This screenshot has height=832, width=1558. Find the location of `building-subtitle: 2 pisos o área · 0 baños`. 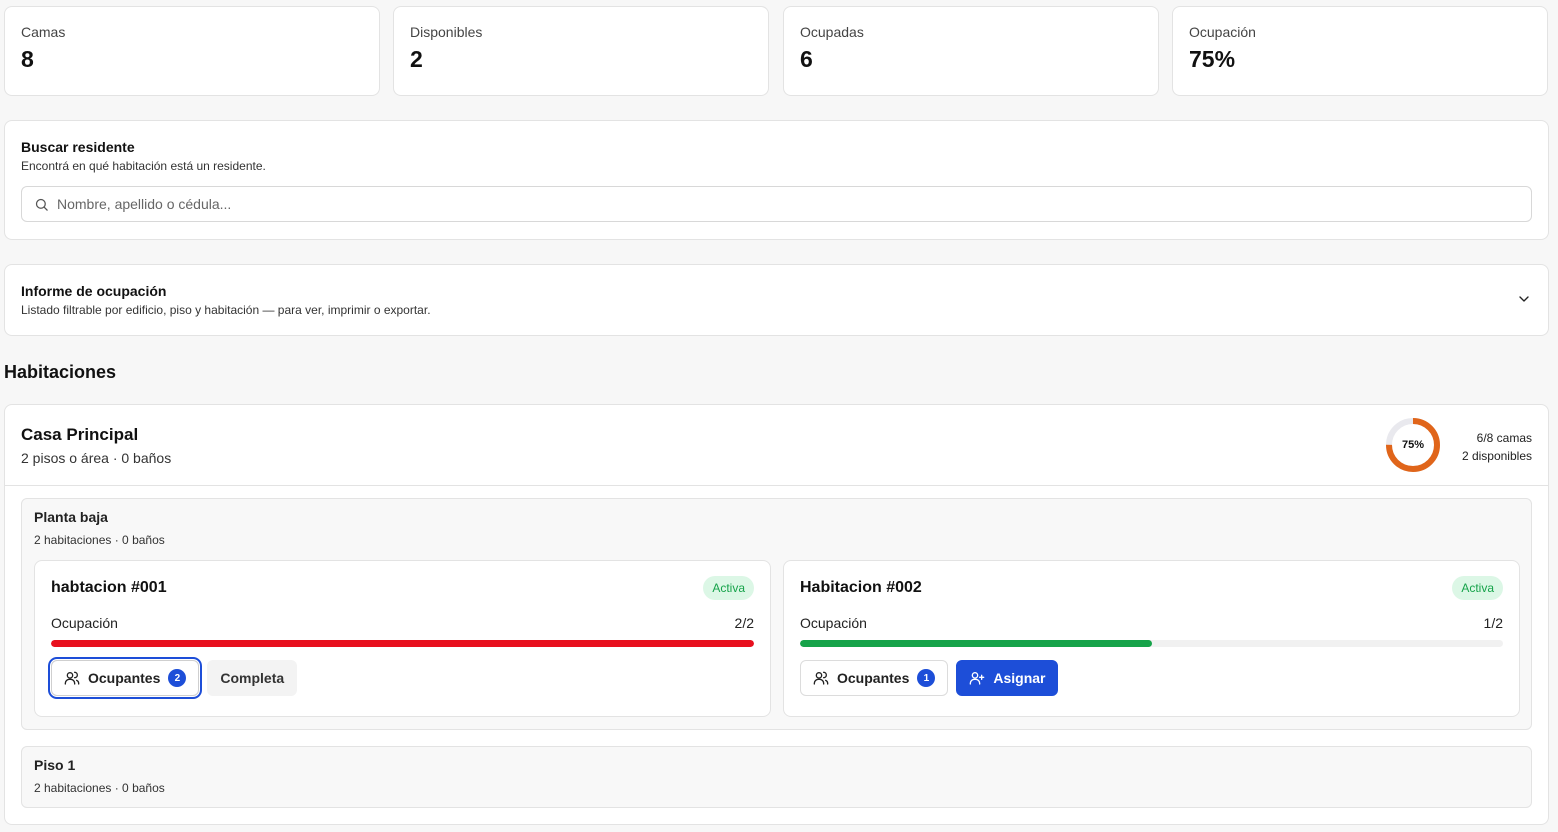

building-subtitle: 2 pisos o área · 0 baños is located at coordinates (96, 458).